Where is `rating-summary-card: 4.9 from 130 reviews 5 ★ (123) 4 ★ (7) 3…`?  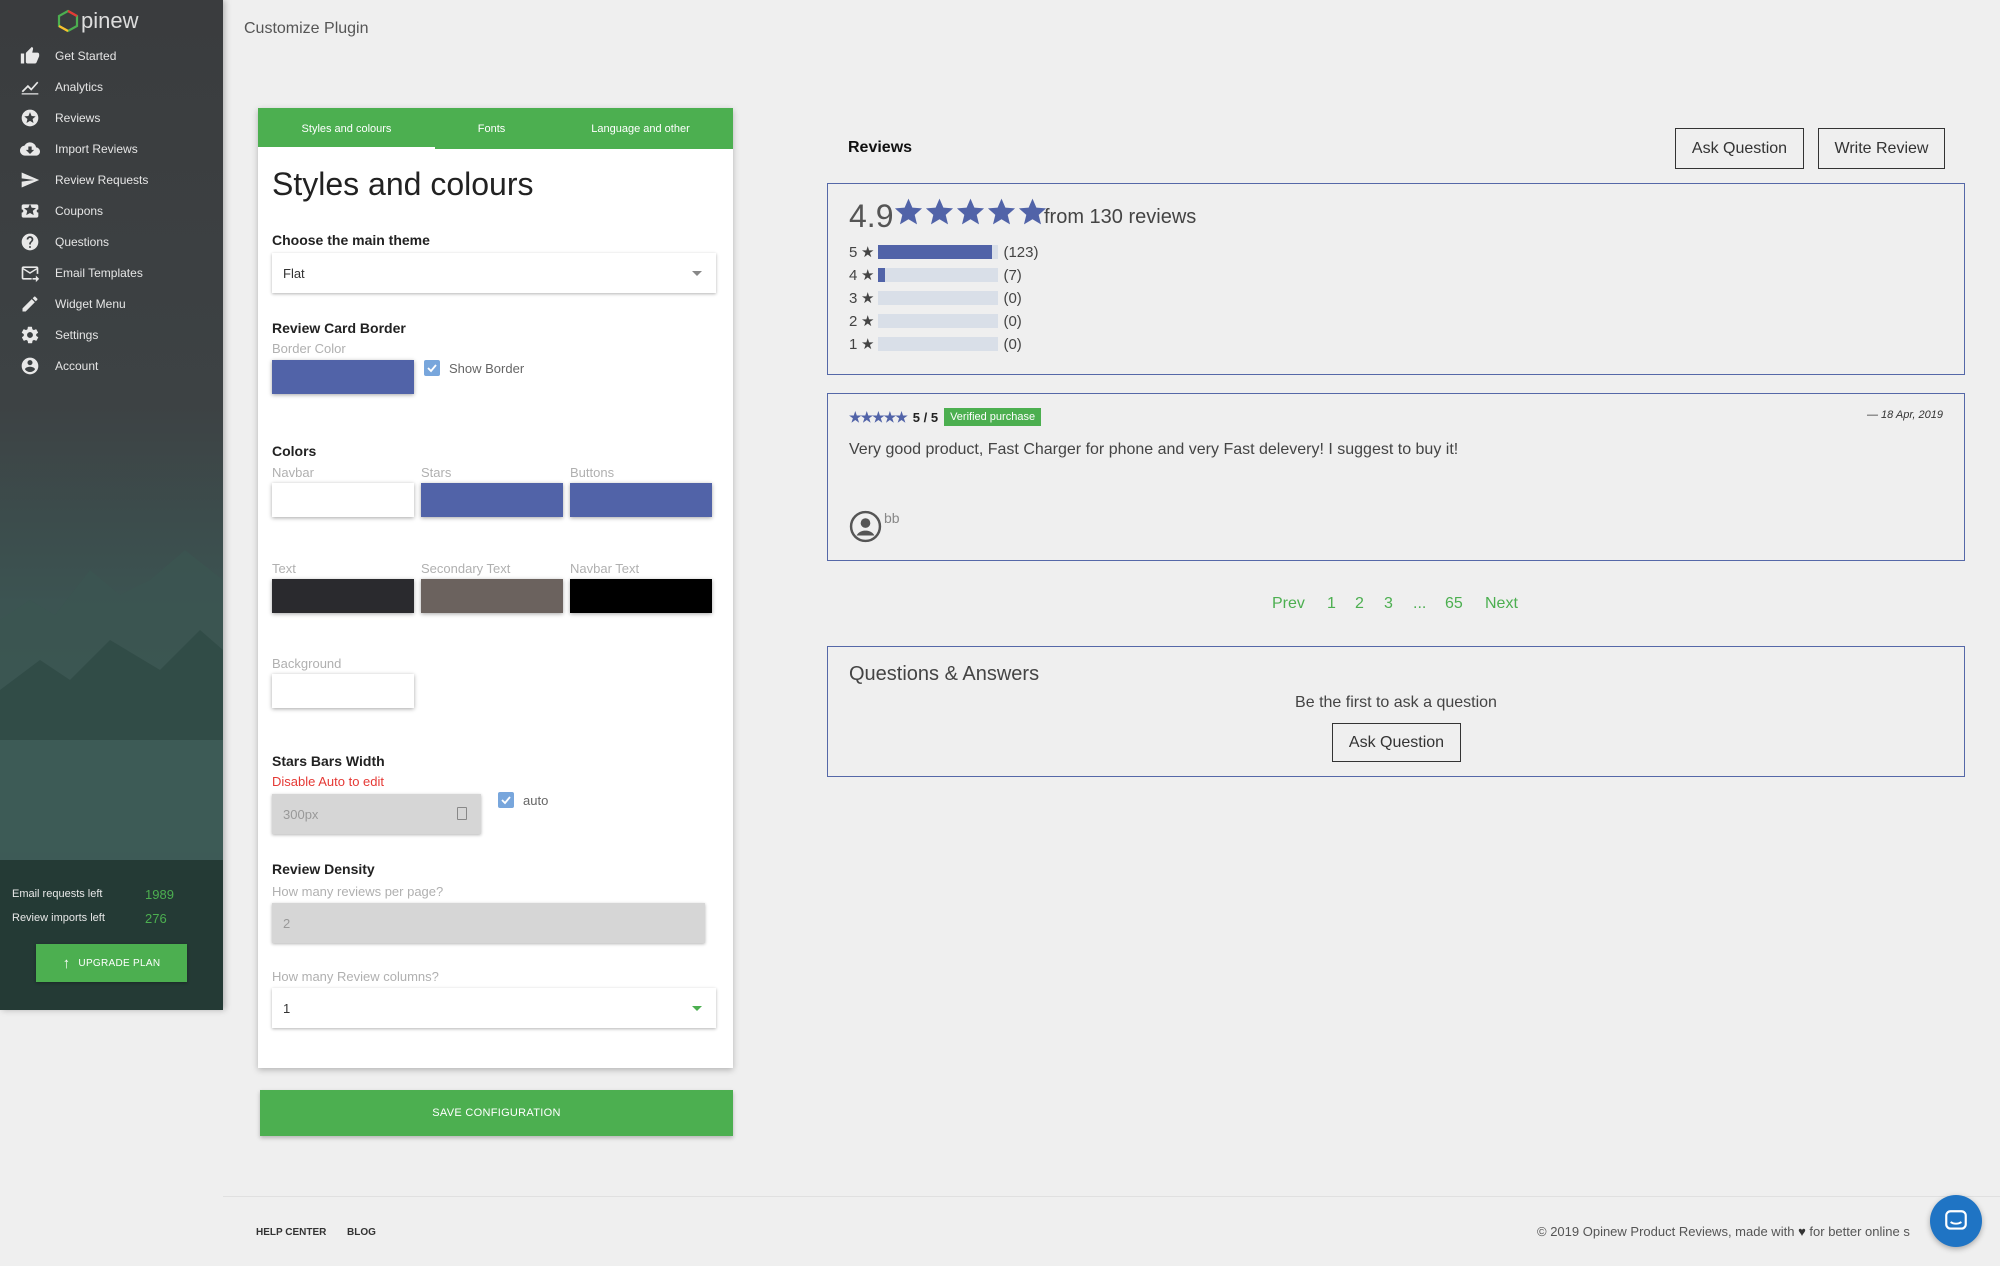 rating-summary-card: 4.9 from 130 reviews 5 ★ (123) 4 ★ (7) 3… is located at coordinates (1396, 279).